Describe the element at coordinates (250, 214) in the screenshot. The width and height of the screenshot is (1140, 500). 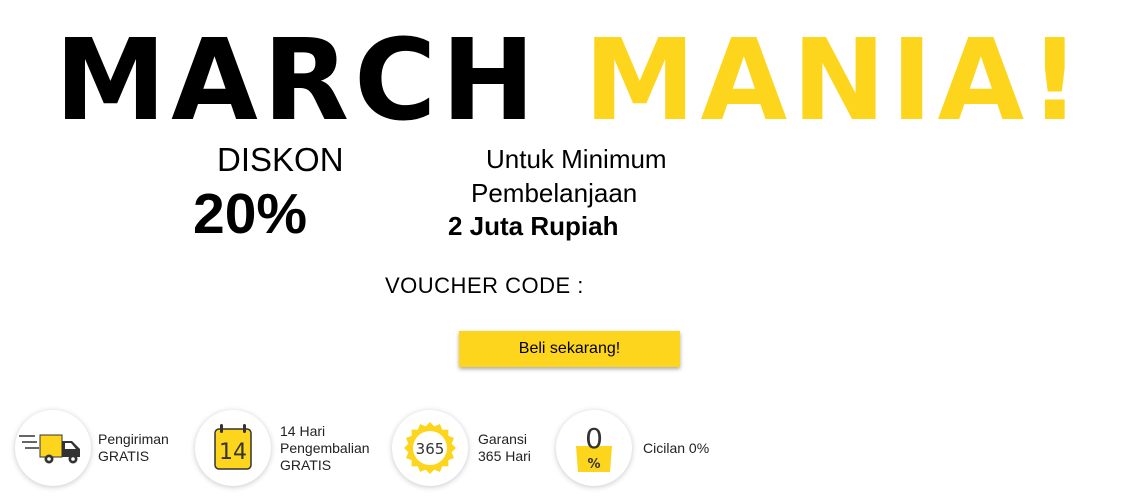
I see `discount-value: 20%` at that location.